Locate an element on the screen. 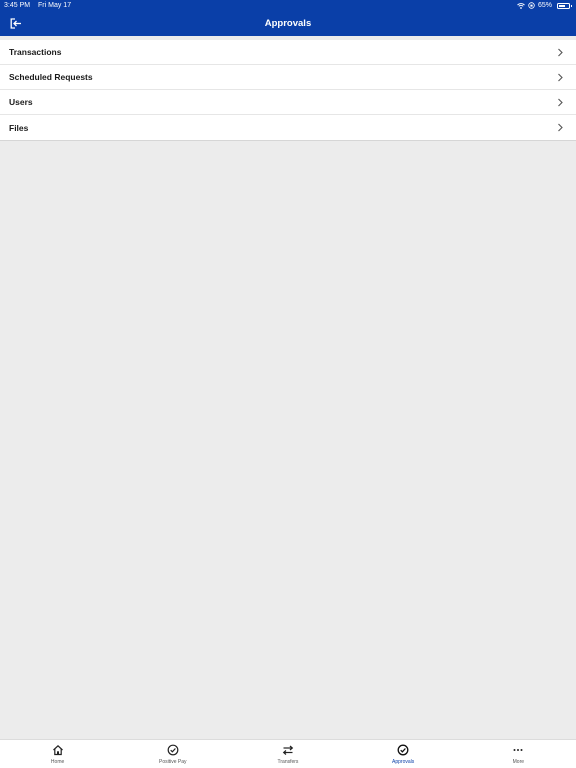 Image resolution: width=576 pixels, height=768 pixels. orientation-lock-icon is located at coordinates (531, 5).